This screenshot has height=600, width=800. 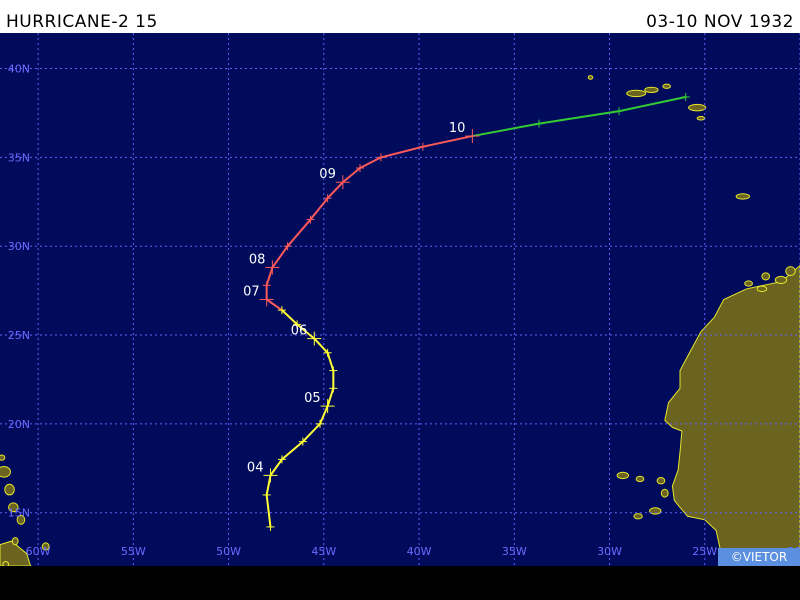 I want to click on lon-tick-label: 25W, so click(x=704, y=551).